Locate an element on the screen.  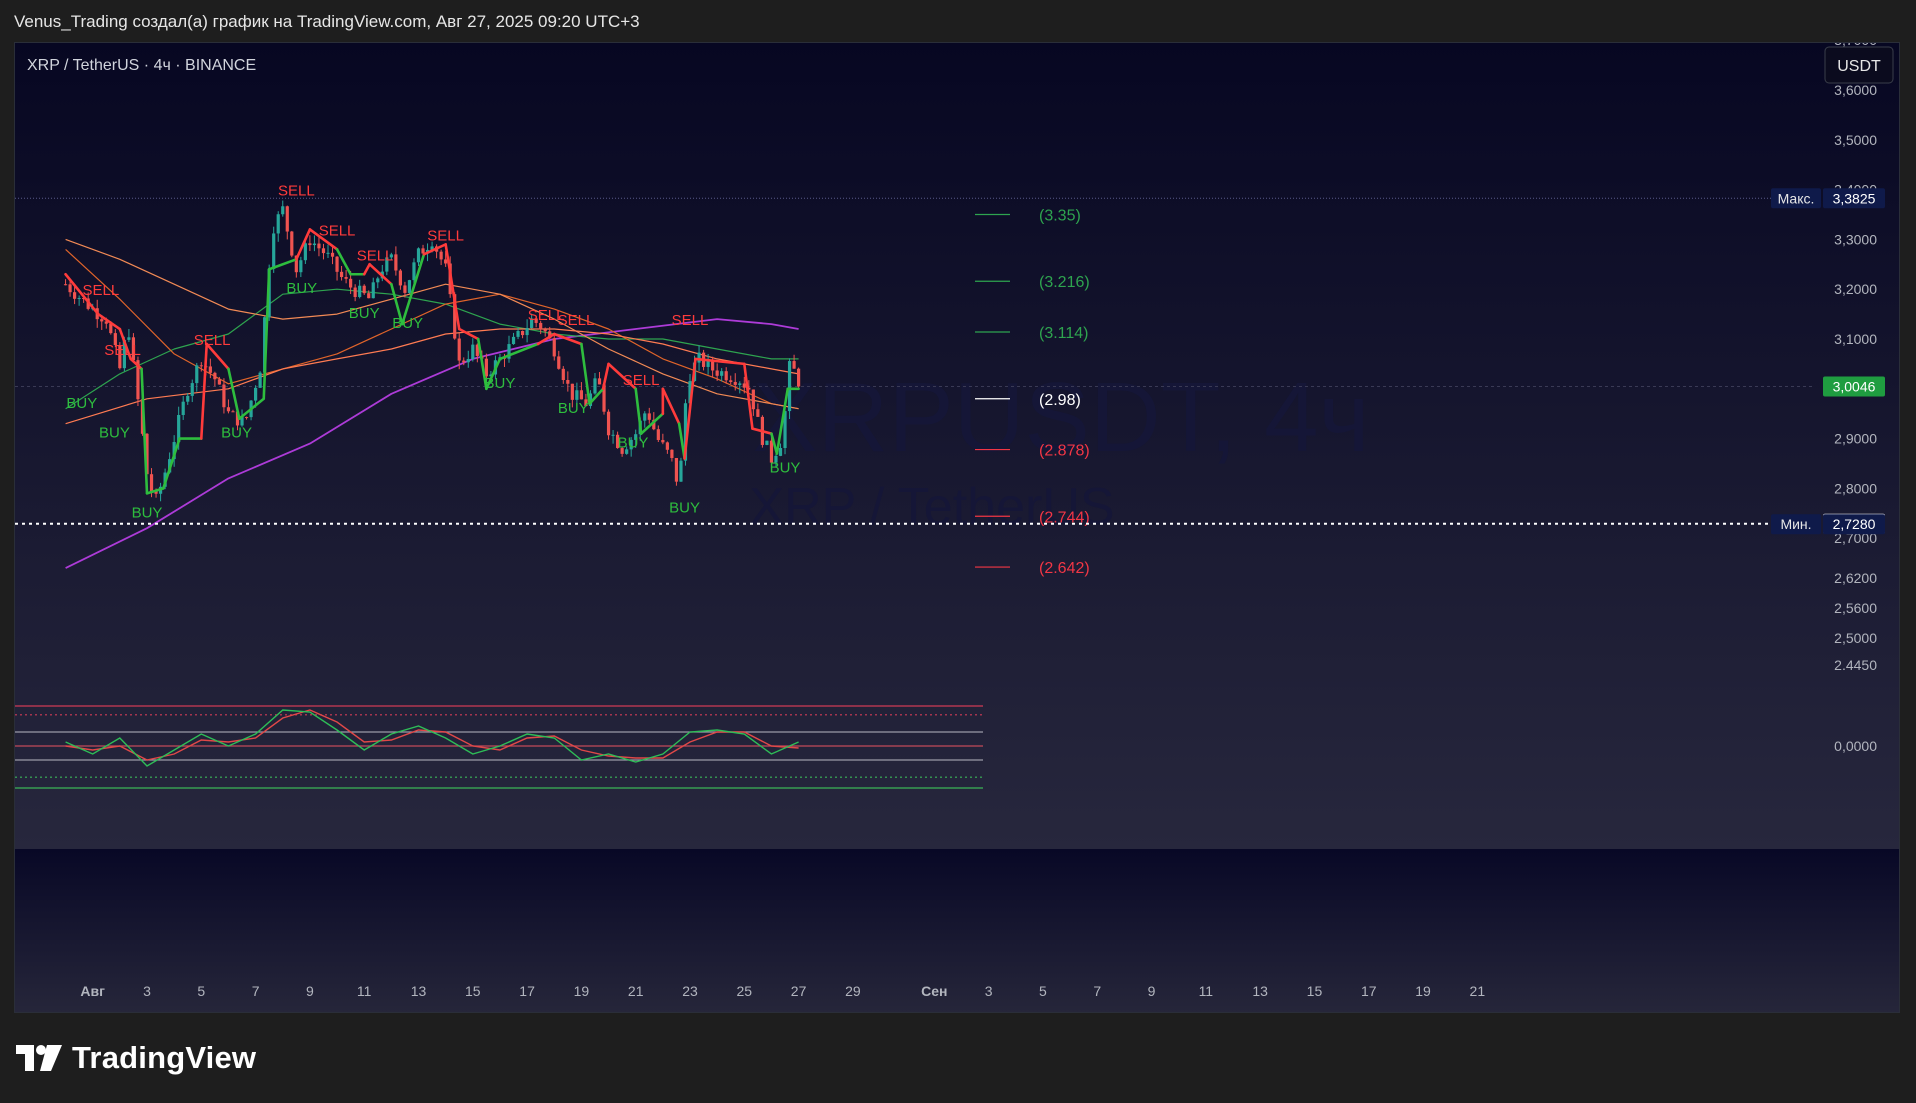
price-tick-label: 2,6200 is located at coordinates (1855, 578).